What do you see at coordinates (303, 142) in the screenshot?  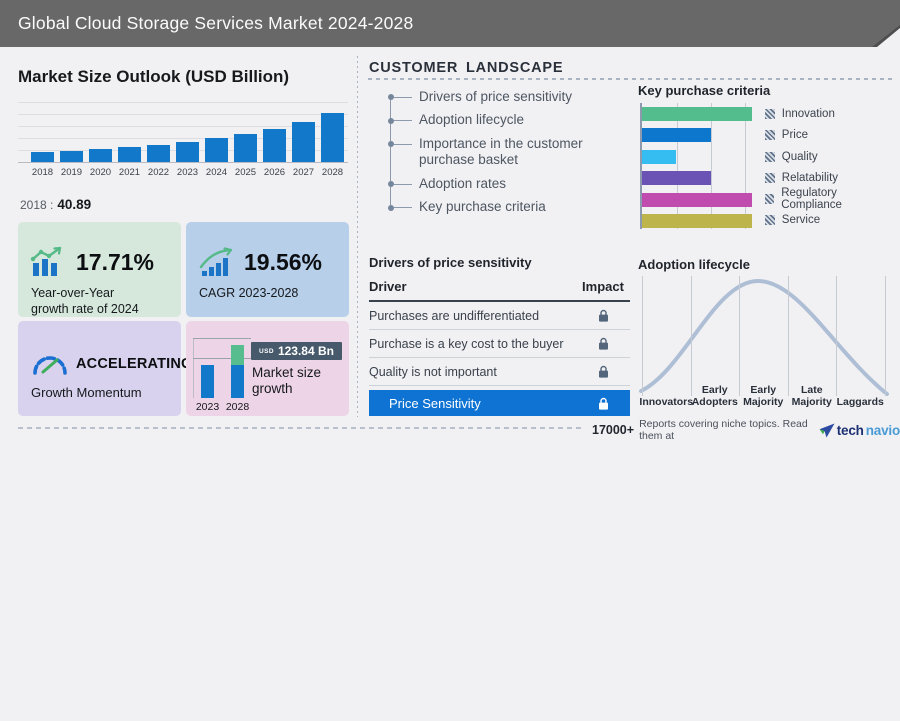 I see `market-size-bar-2027` at bounding box center [303, 142].